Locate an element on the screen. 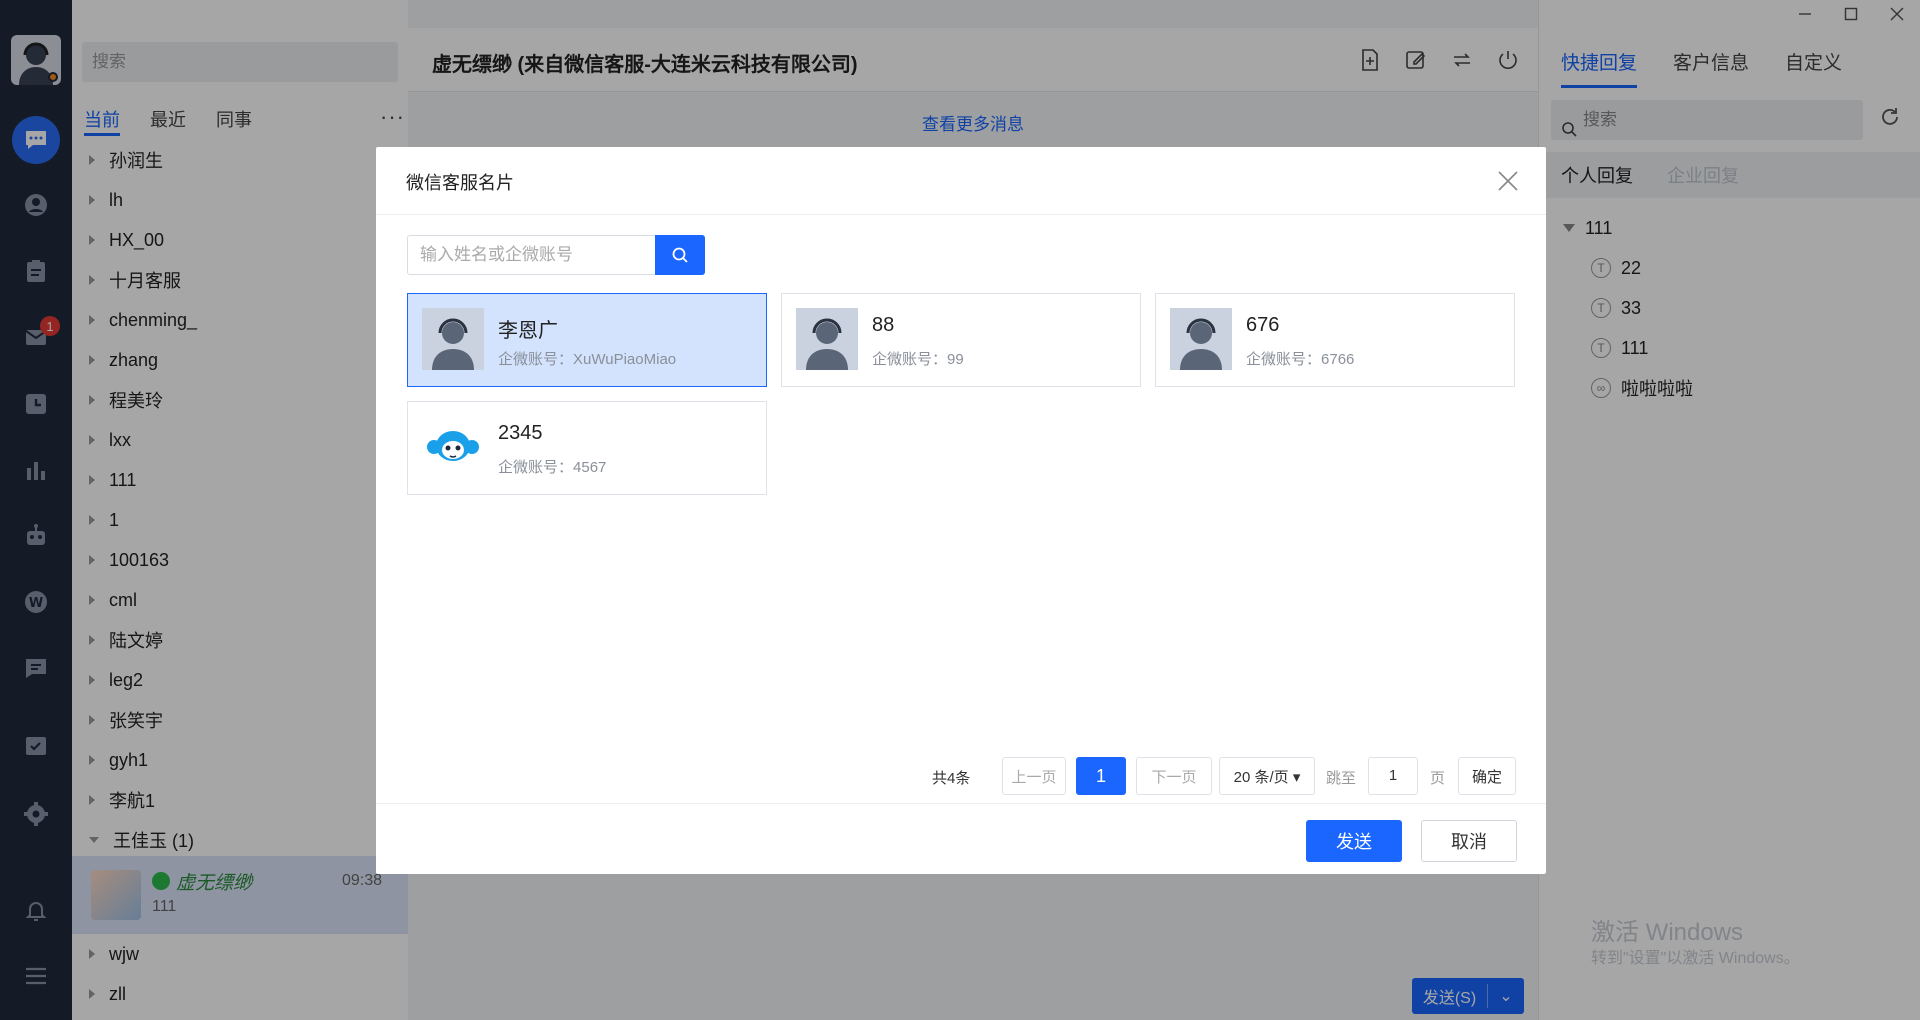 The width and height of the screenshot is (1920, 1020). card-name: 88 is located at coordinates (883, 325).